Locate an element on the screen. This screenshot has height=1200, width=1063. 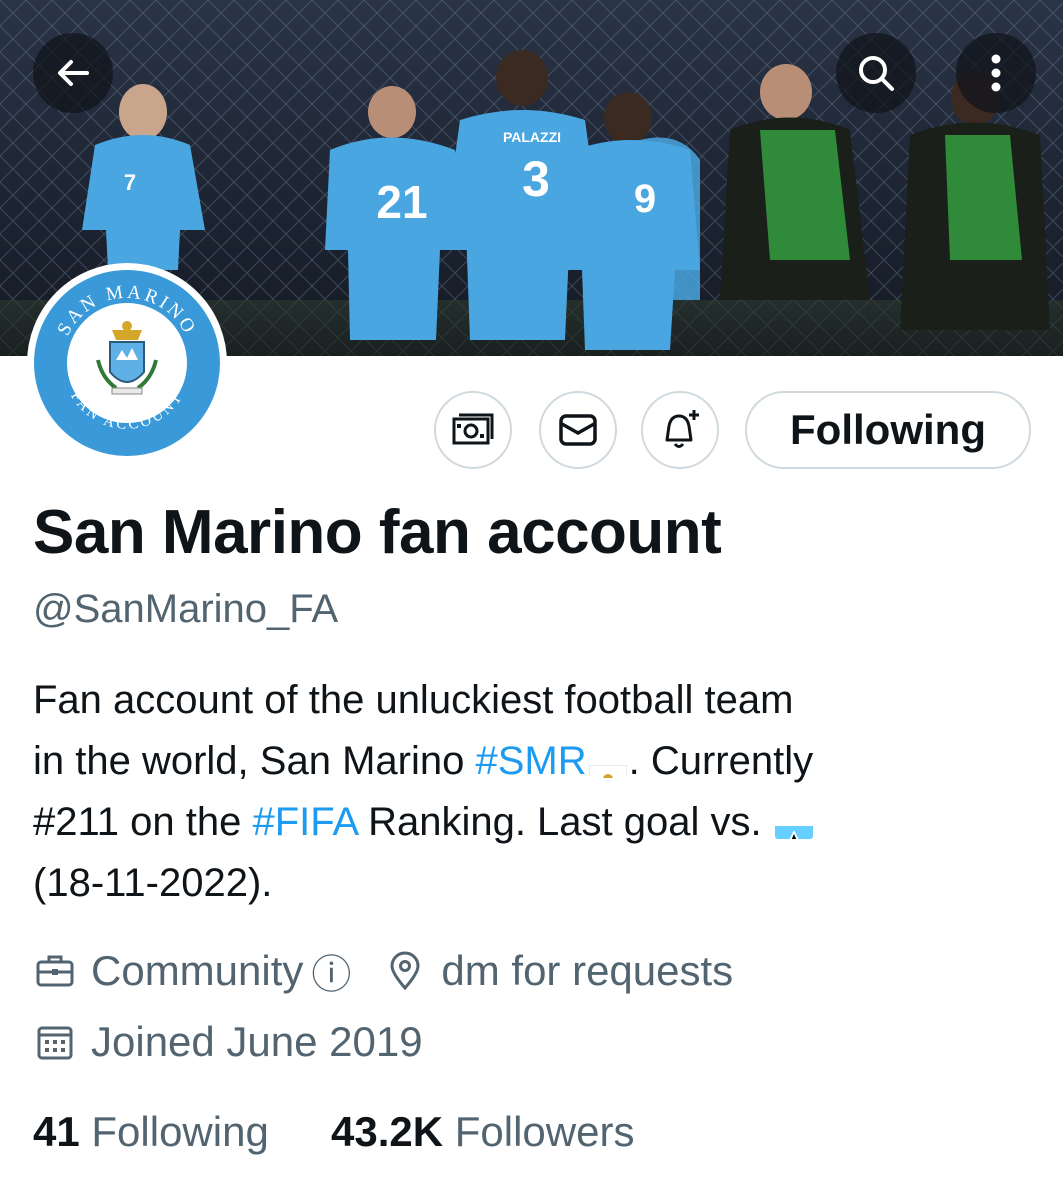
location-label: dm for requests is located at coordinates (587, 970).